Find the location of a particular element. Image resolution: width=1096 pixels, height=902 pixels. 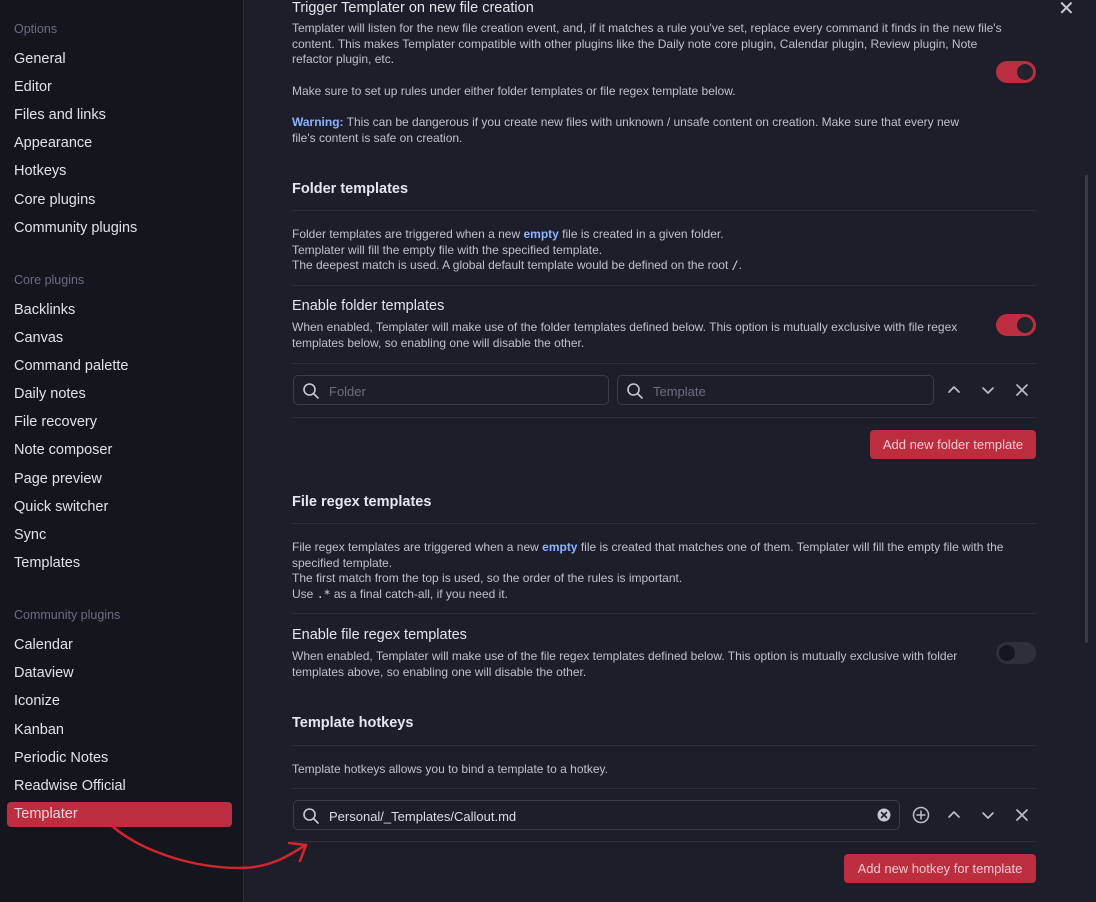

add-folder-template-button: Add new folder template is located at coordinates (953, 444).